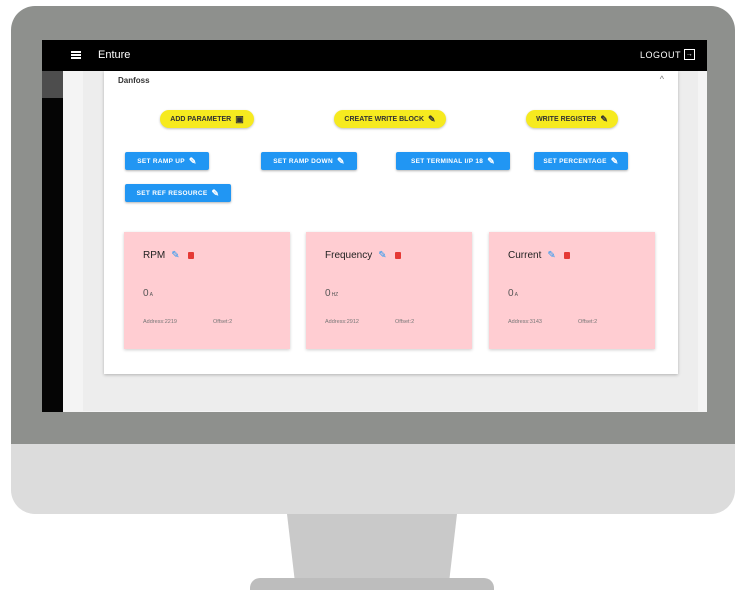 This screenshot has height=590, width=742. I want to click on create-write-block-label: CREATE WRITE BLOCK, so click(384, 119).